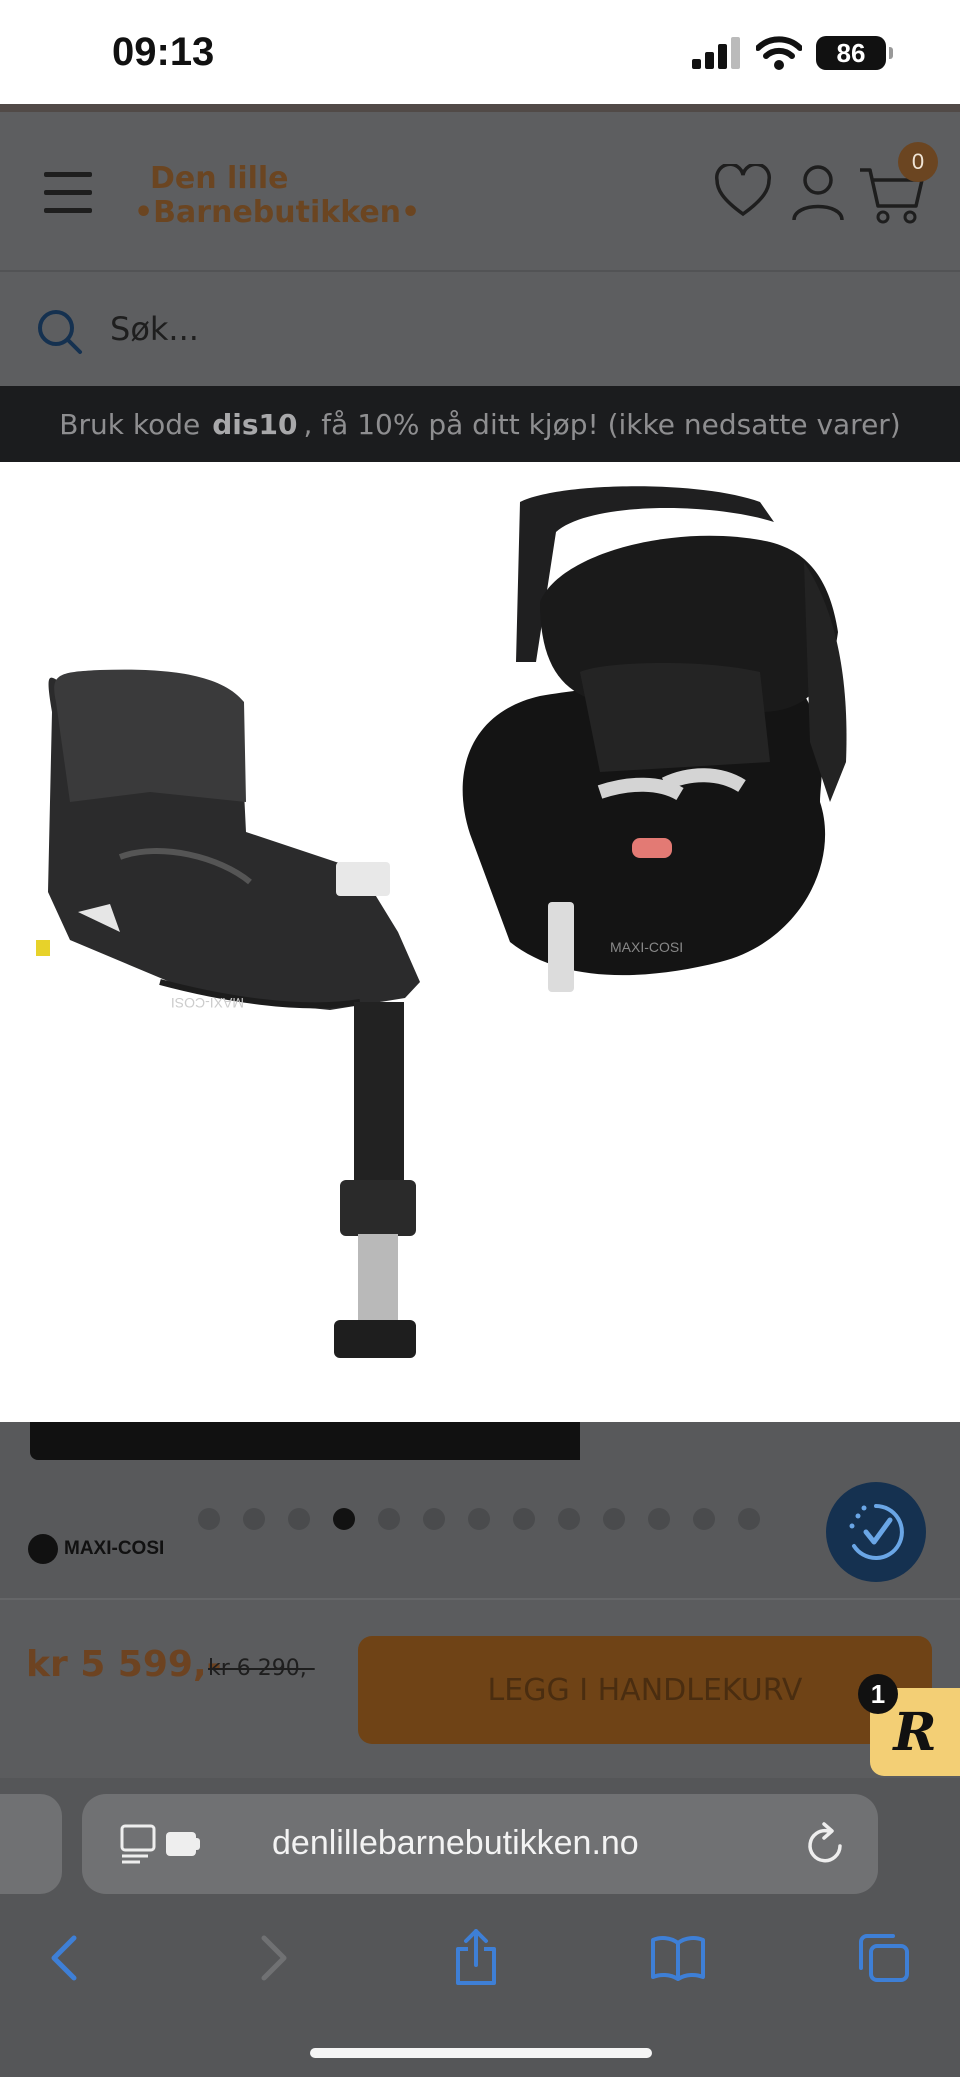 The width and height of the screenshot is (960, 2077). I want to click on url-text: denlillebarnebutikken.no, so click(455, 1843).